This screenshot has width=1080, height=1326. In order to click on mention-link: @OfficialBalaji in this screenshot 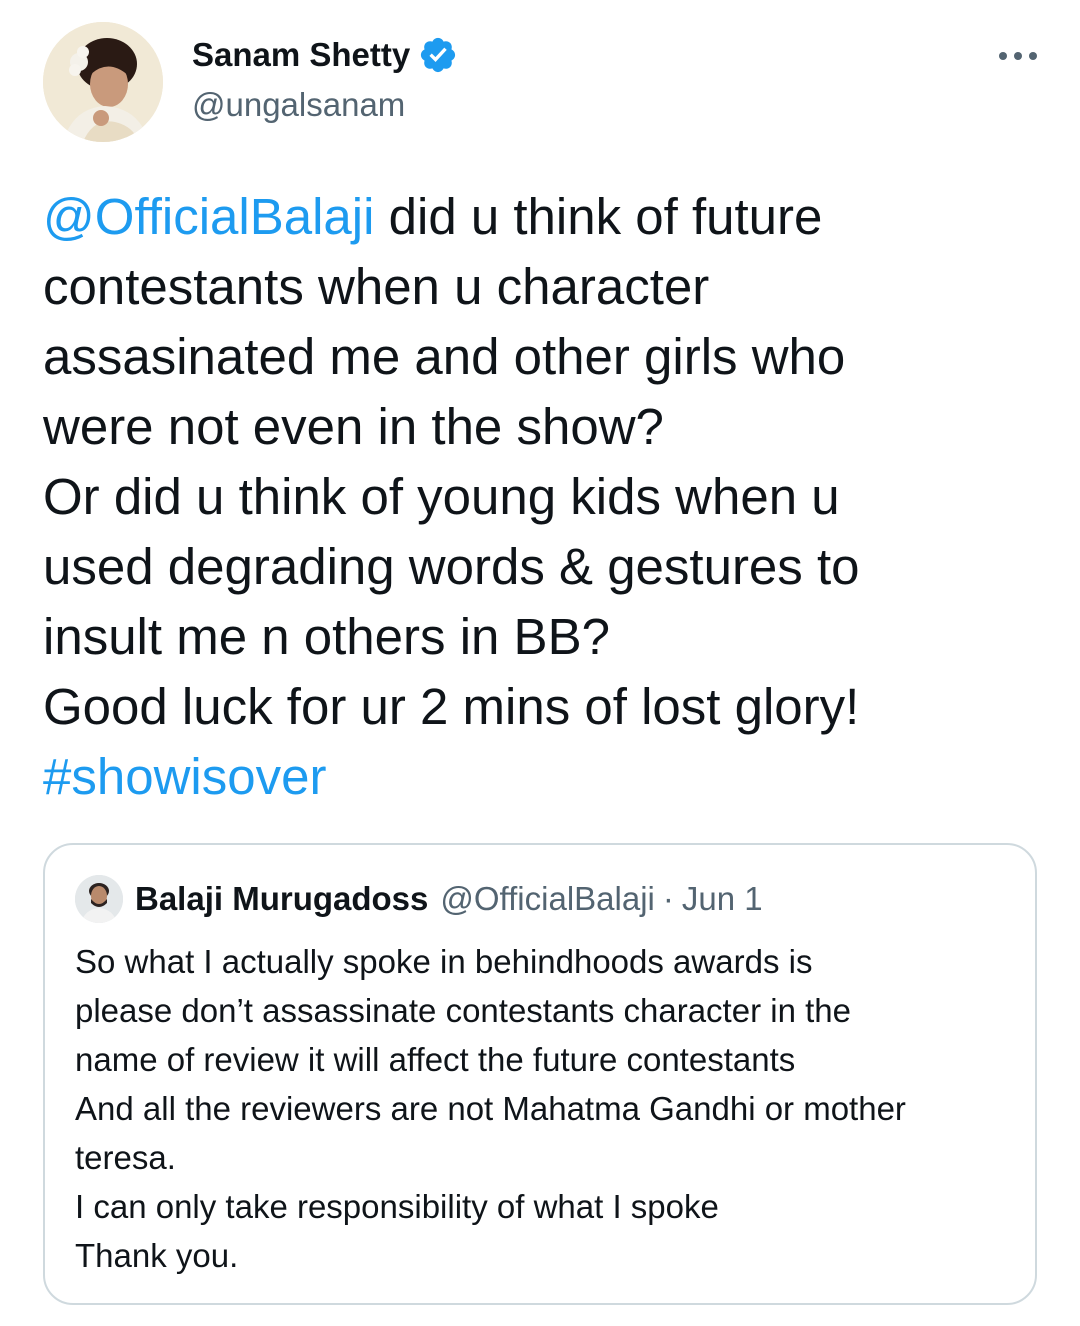, I will do `click(208, 216)`.